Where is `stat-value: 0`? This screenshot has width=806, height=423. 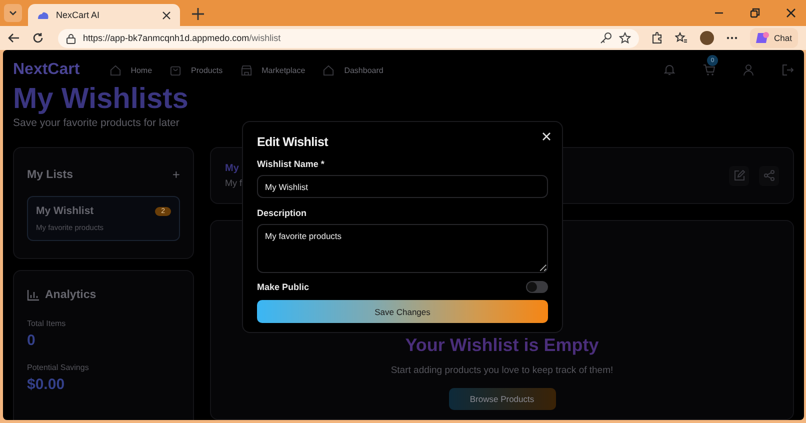
stat-value: 0 is located at coordinates (31, 340).